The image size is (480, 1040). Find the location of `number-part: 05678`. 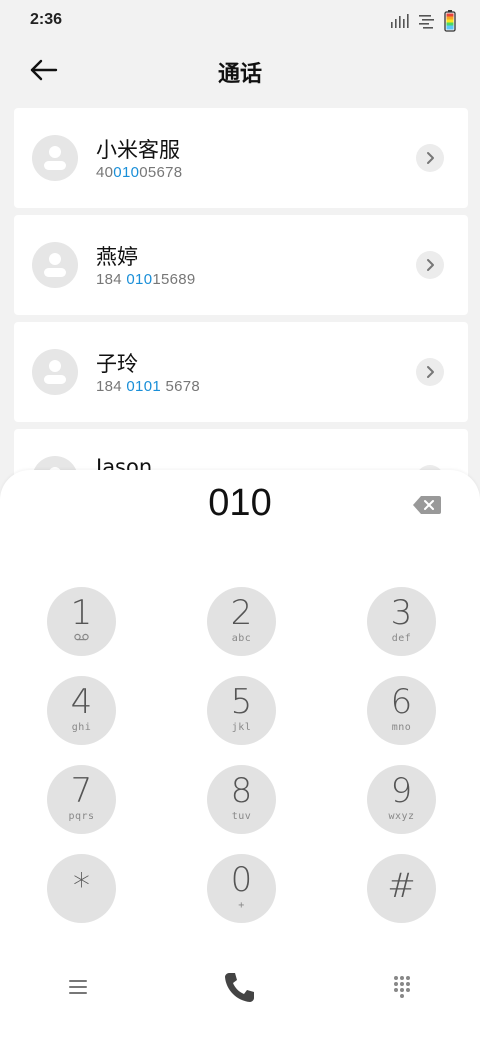

number-part: 05678 is located at coordinates (161, 172).